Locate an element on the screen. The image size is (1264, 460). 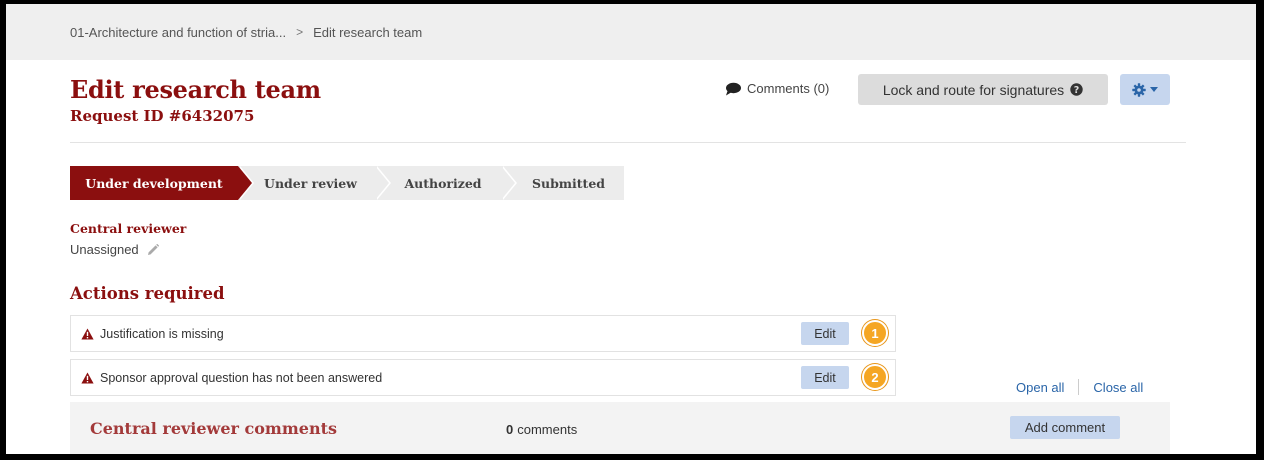
caret-down-icon is located at coordinates (1154, 89).